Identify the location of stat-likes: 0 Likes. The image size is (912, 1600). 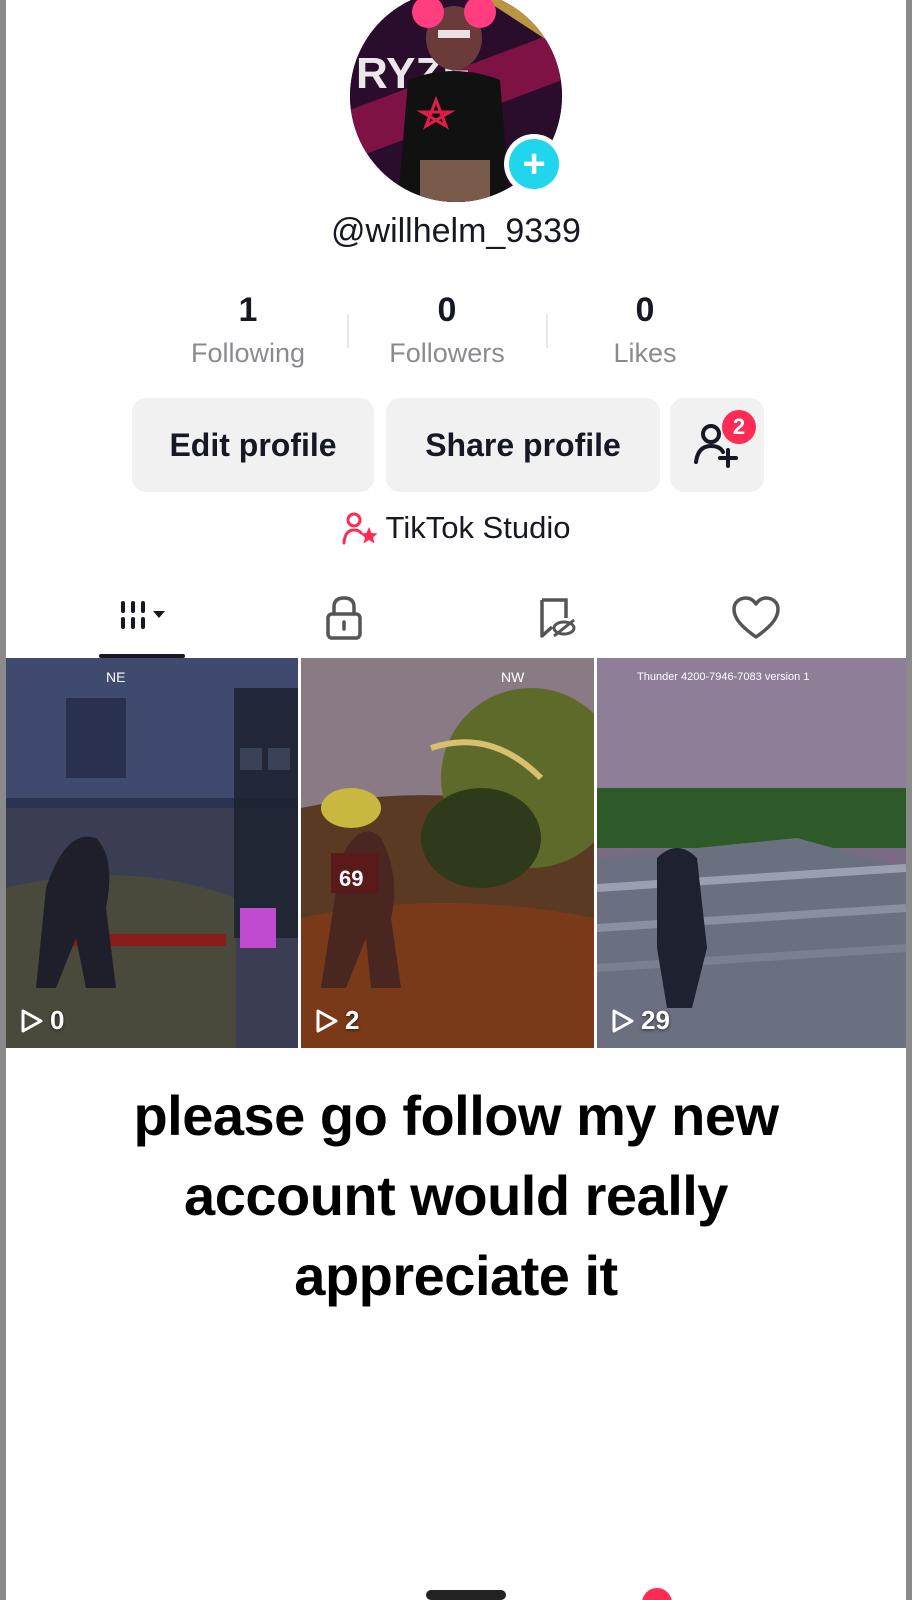
(645, 328).